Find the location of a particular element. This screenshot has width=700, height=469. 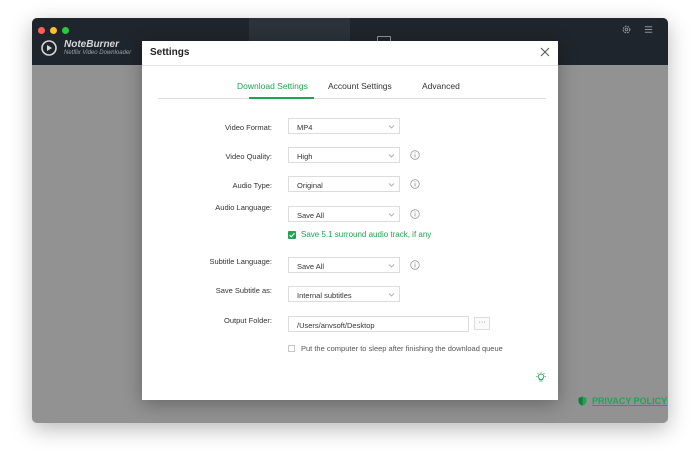

app-logo-icon is located at coordinates (49, 48).